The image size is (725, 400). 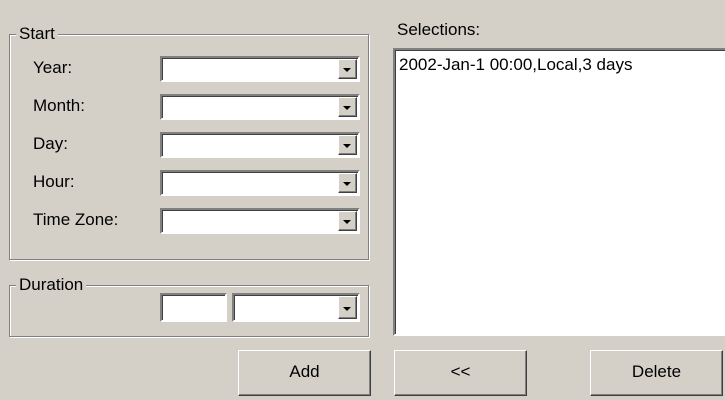 What do you see at coordinates (460, 373) in the screenshot?
I see `move-left-button: <<` at bounding box center [460, 373].